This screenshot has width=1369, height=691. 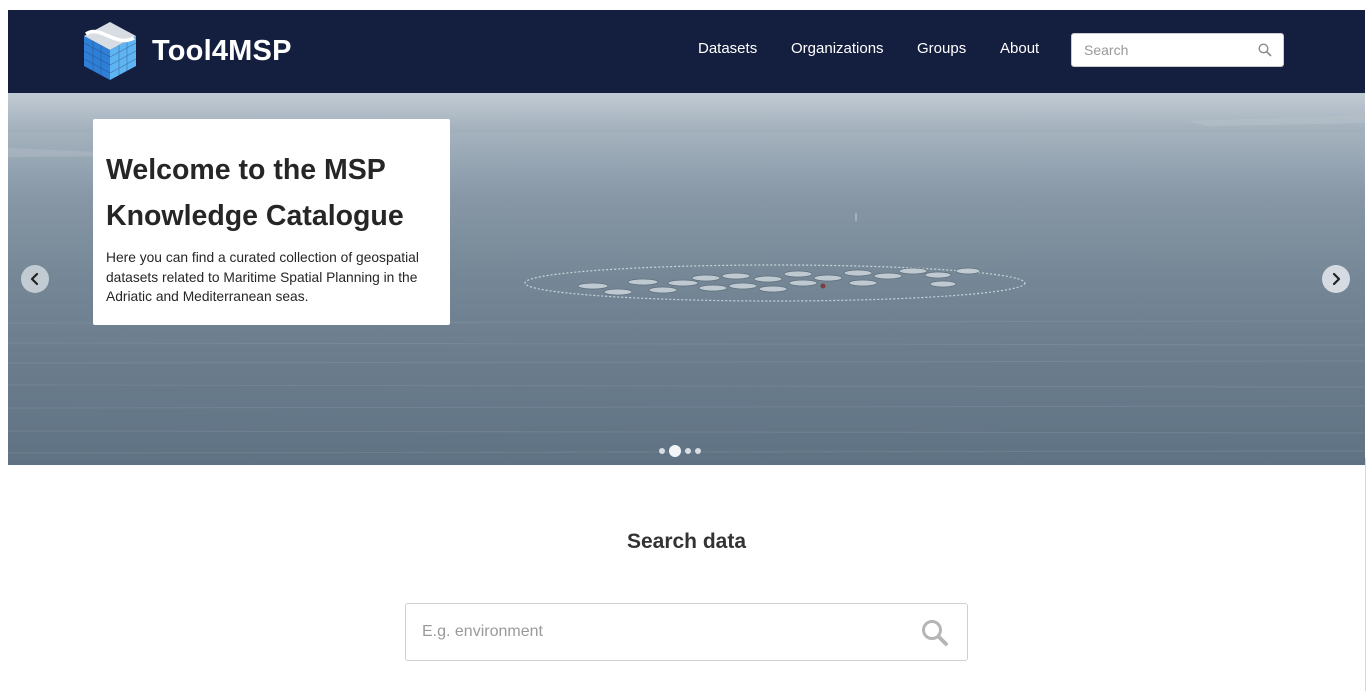 I want to click on nav-datasets-link: Datasets, so click(x=727, y=48).